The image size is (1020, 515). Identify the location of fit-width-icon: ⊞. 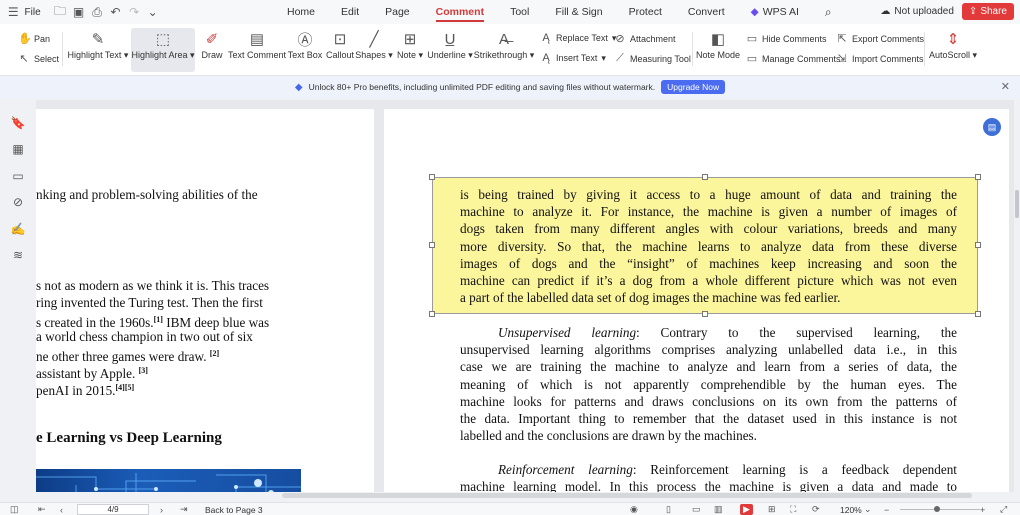
(772, 509).